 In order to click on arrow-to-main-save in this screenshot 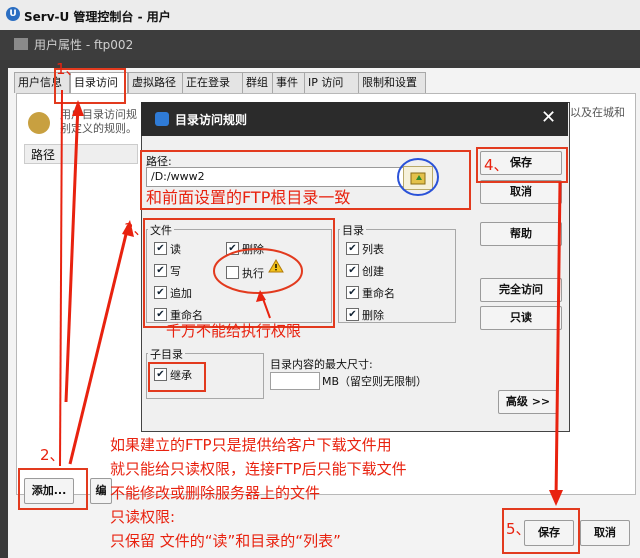, I will do `click(558, 341)`.